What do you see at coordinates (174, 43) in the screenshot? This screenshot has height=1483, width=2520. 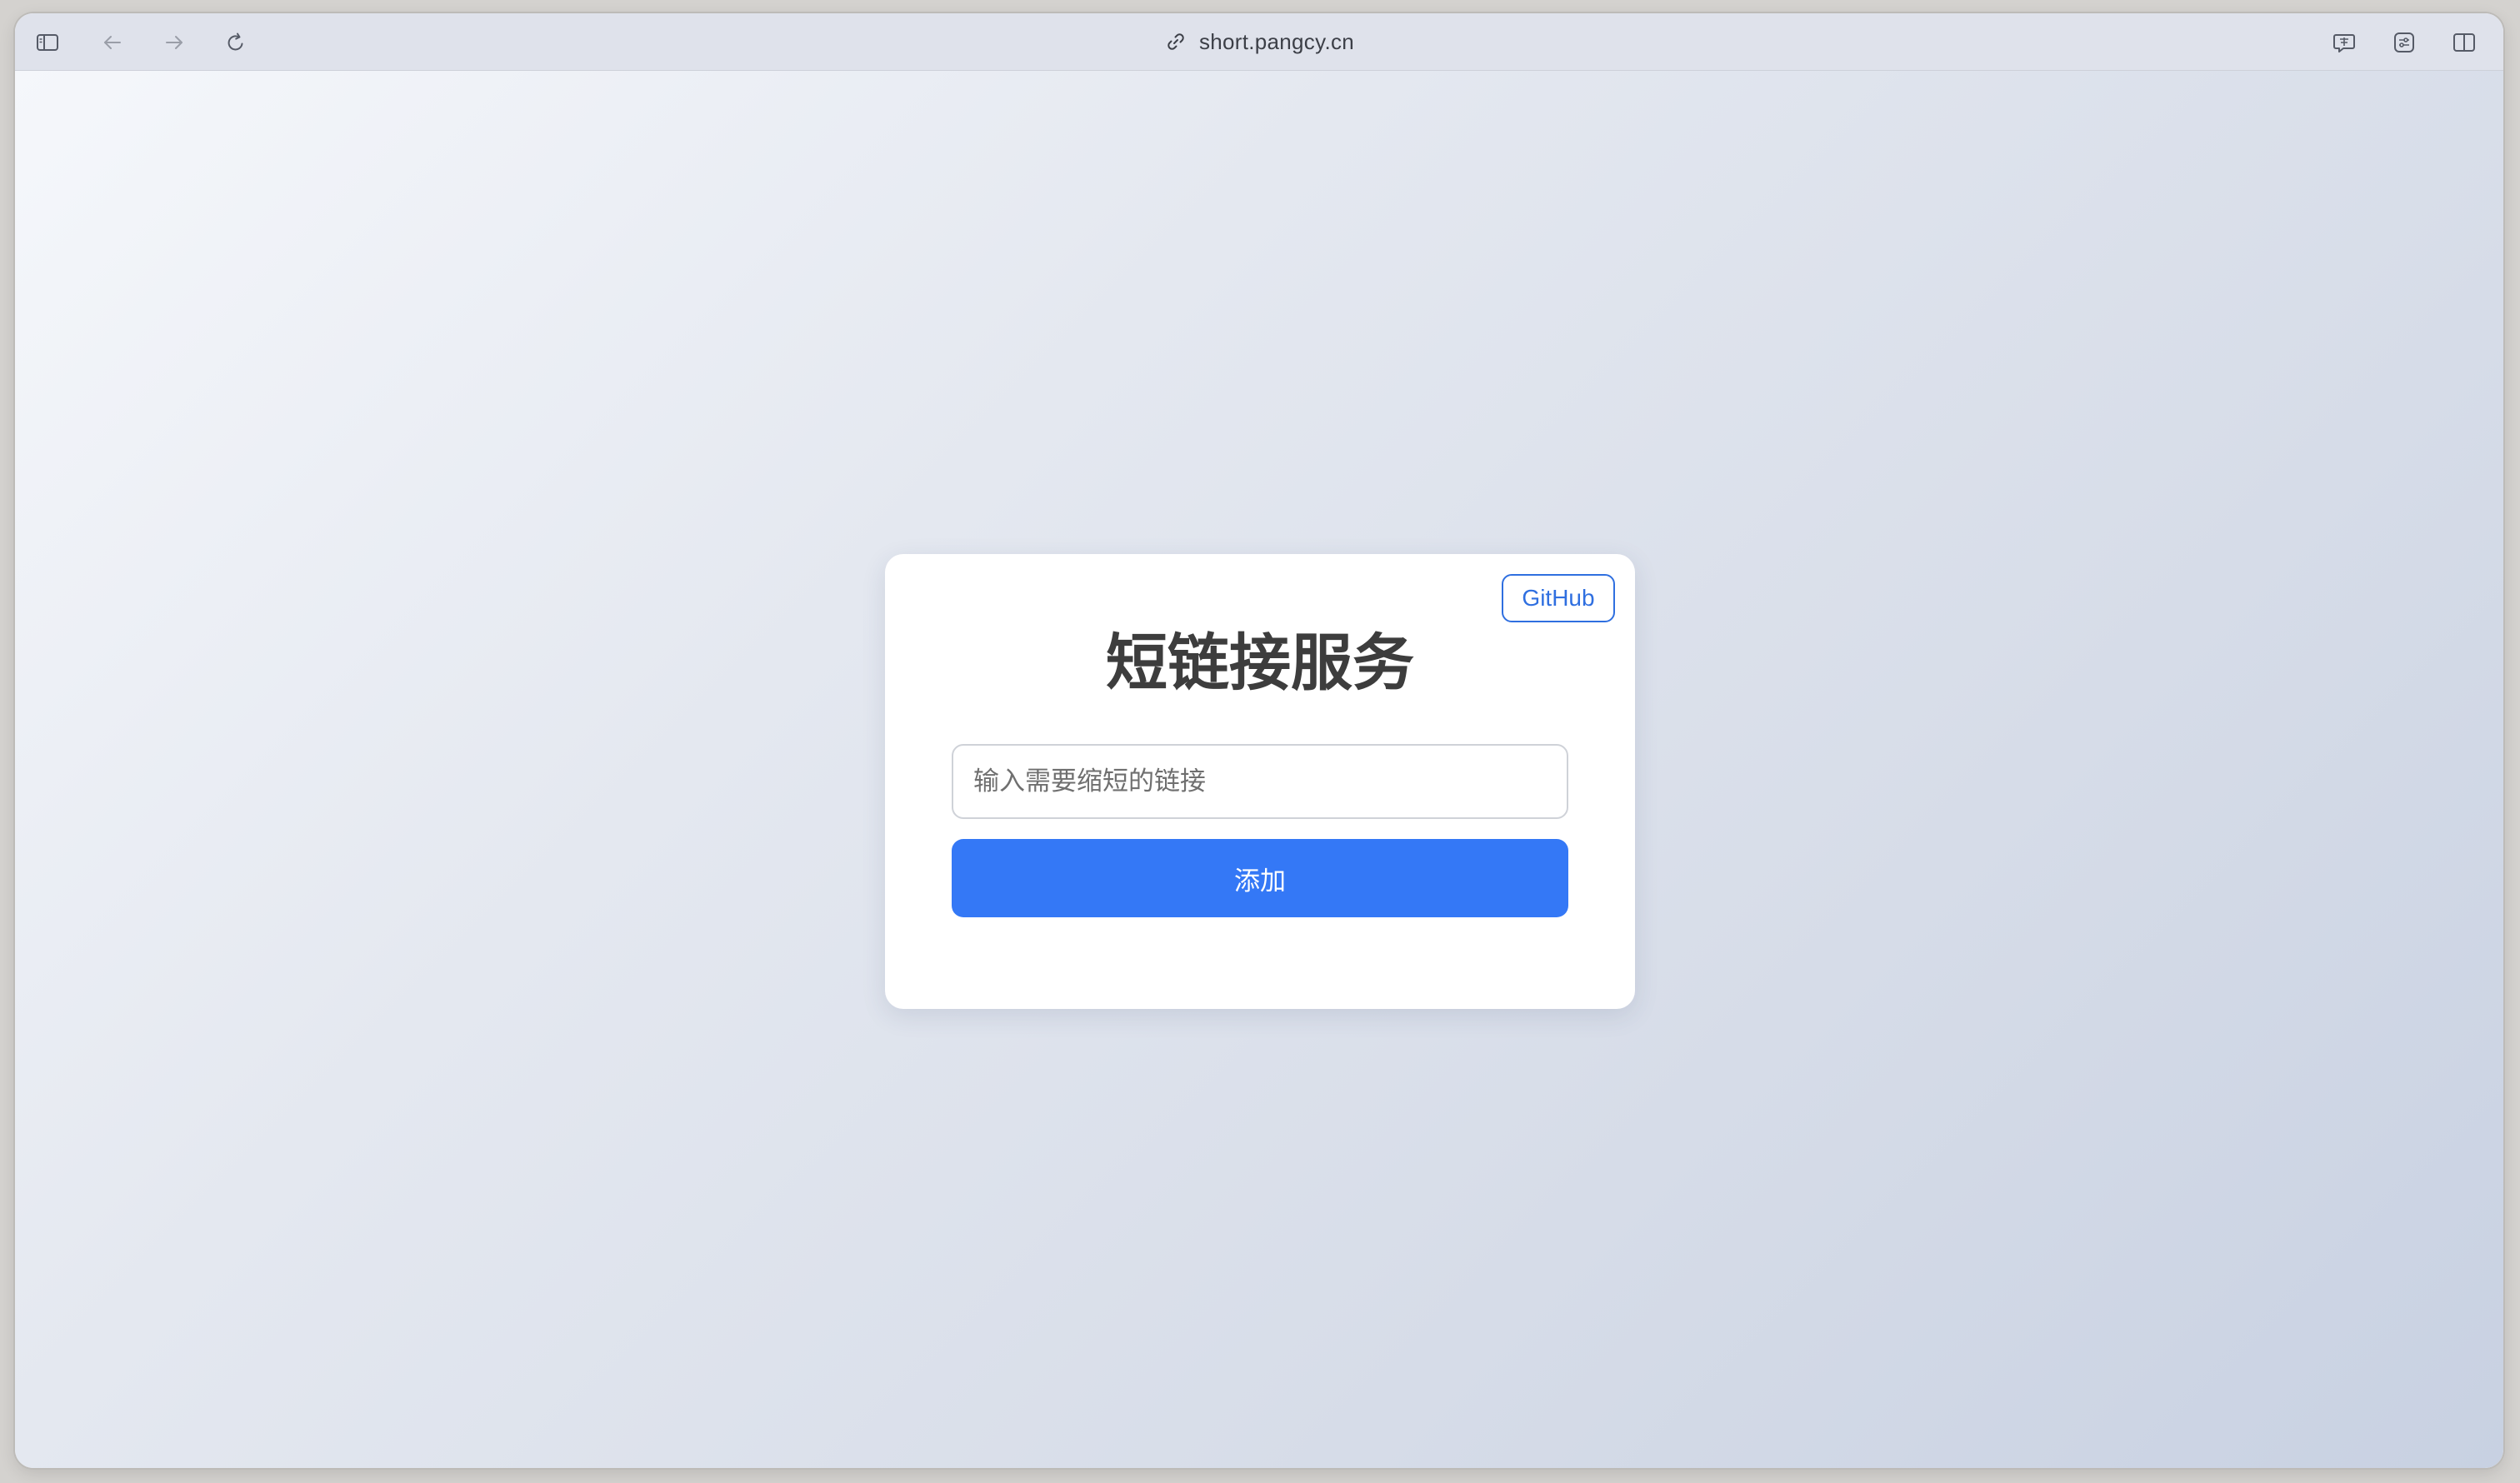 I see `forward-arrow-icon` at bounding box center [174, 43].